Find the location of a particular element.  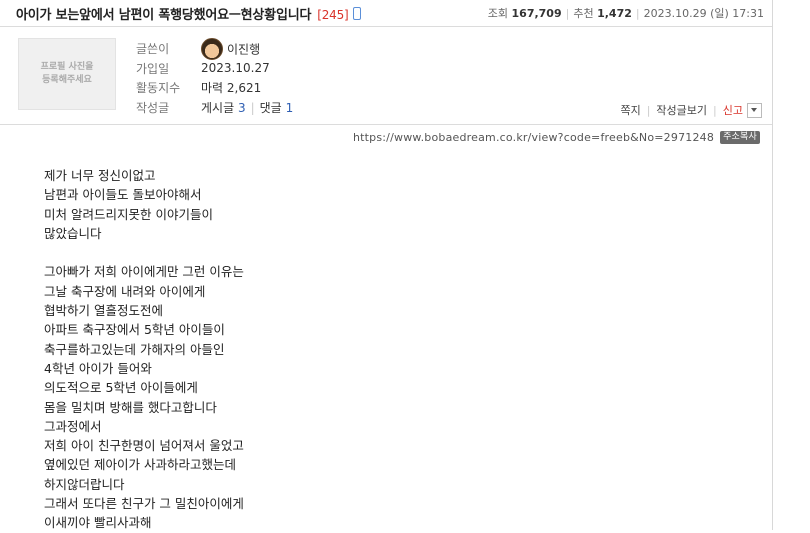

view-posts-button: 작성글보기 is located at coordinates (681, 110).